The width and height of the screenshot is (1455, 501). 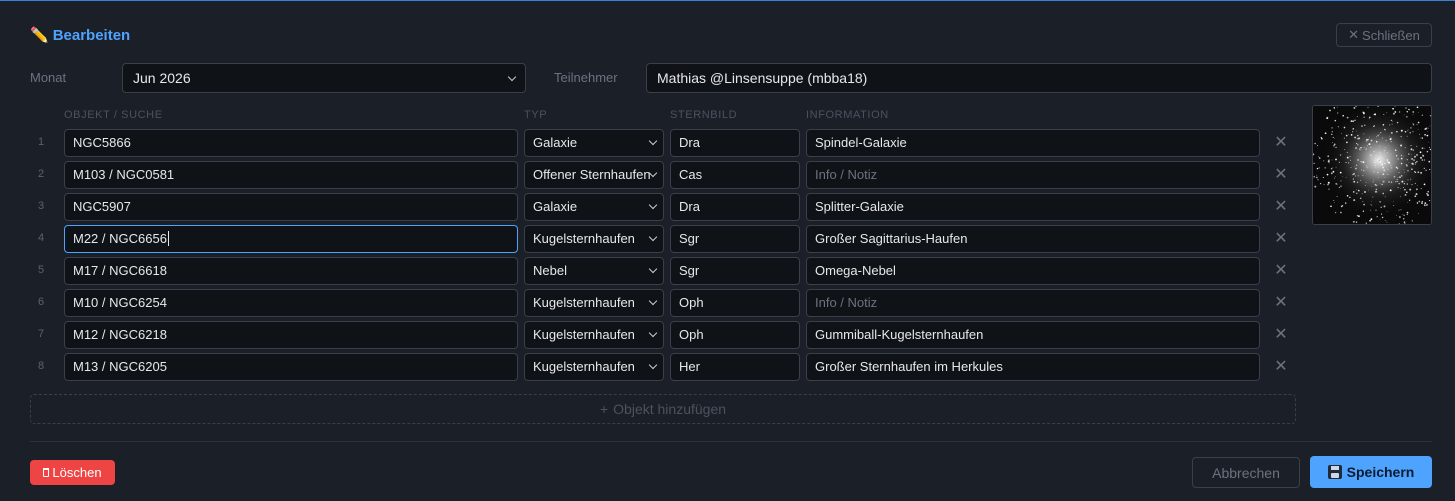 I want to click on close-button: ✕ Schließen, so click(x=1384, y=35).